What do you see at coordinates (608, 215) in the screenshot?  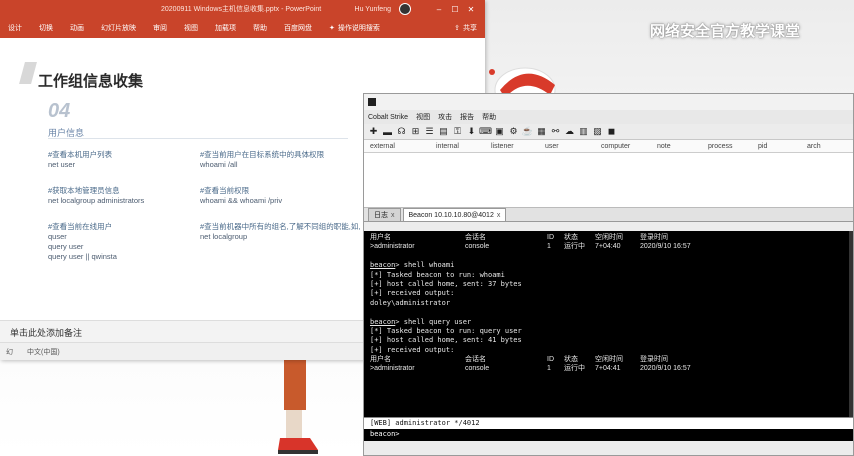 I see `cs-tab-bar: 日志 x Beacon 10.10.10.80@4012 x` at bounding box center [608, 215].